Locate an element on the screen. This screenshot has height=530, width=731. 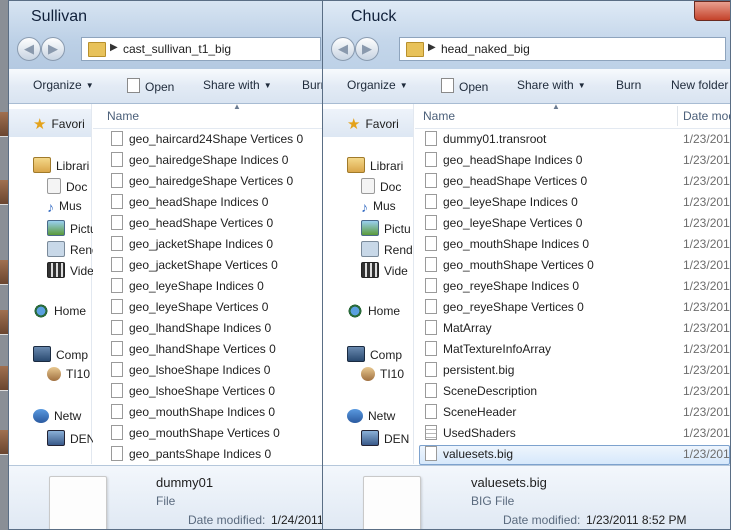
title-bar: Sullivan ◀ ▶ ▶ cast_sullivan_t1_big is located at coordinates (167, 35).